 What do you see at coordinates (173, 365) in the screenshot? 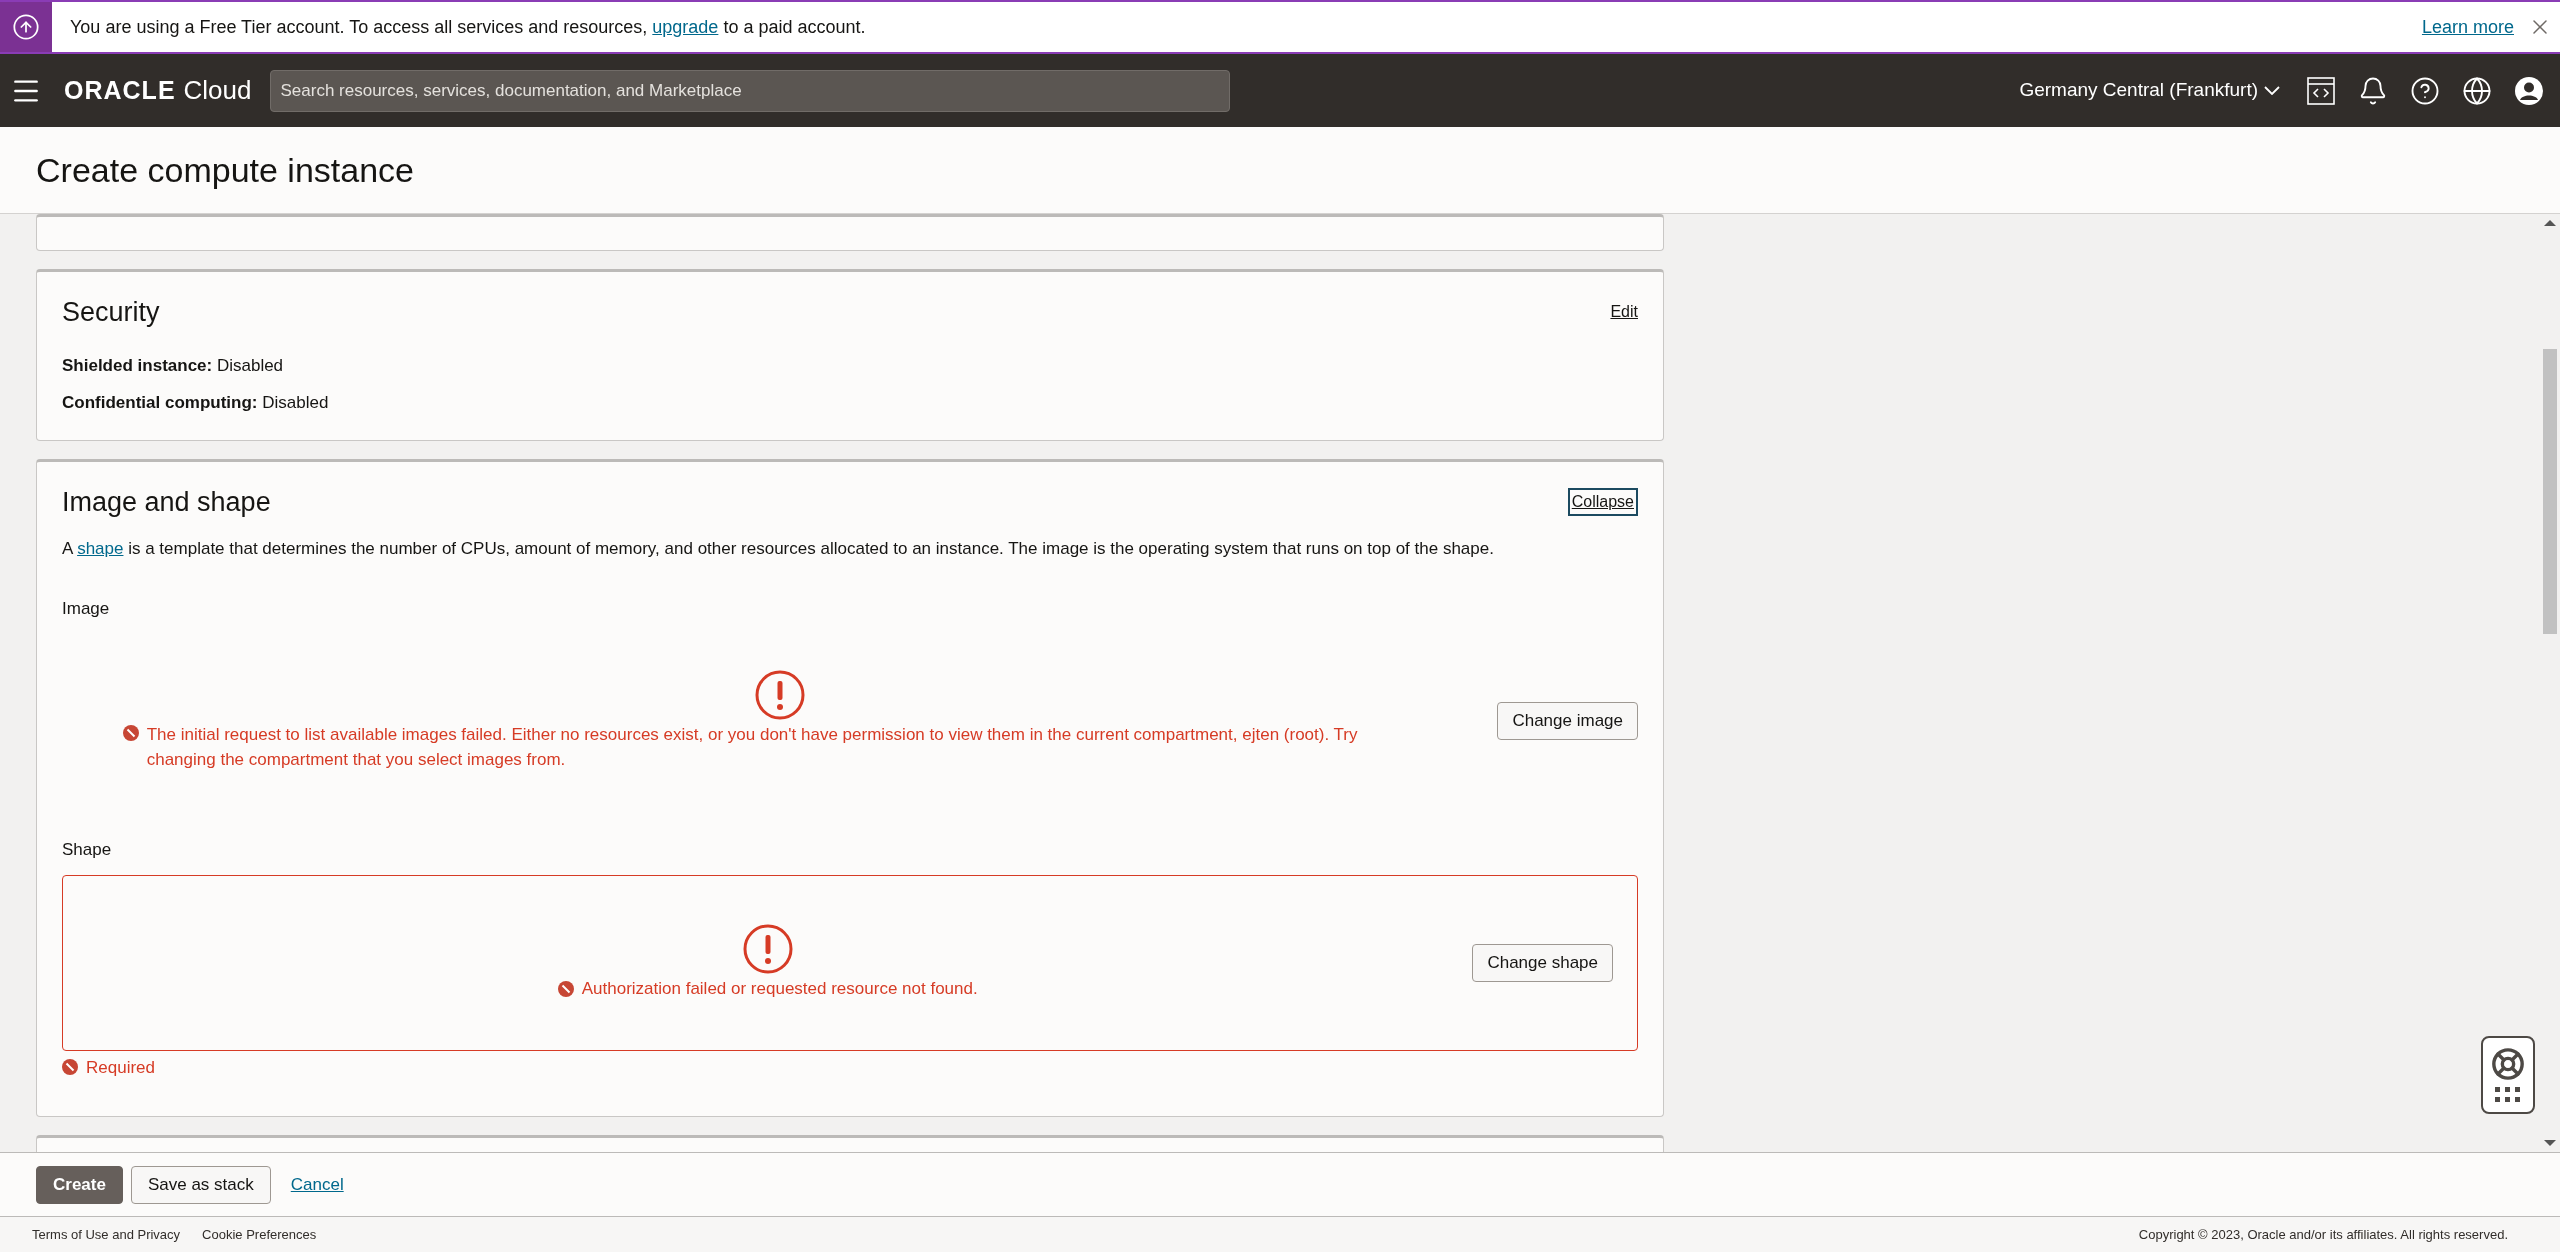
I see `security-setting: Shielded instance: Disabled` at bounding box center [173, 365].